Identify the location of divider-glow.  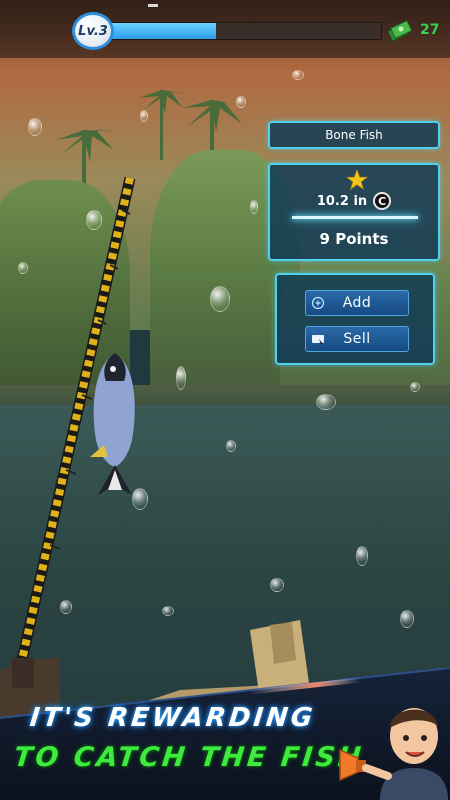
(355, 217).